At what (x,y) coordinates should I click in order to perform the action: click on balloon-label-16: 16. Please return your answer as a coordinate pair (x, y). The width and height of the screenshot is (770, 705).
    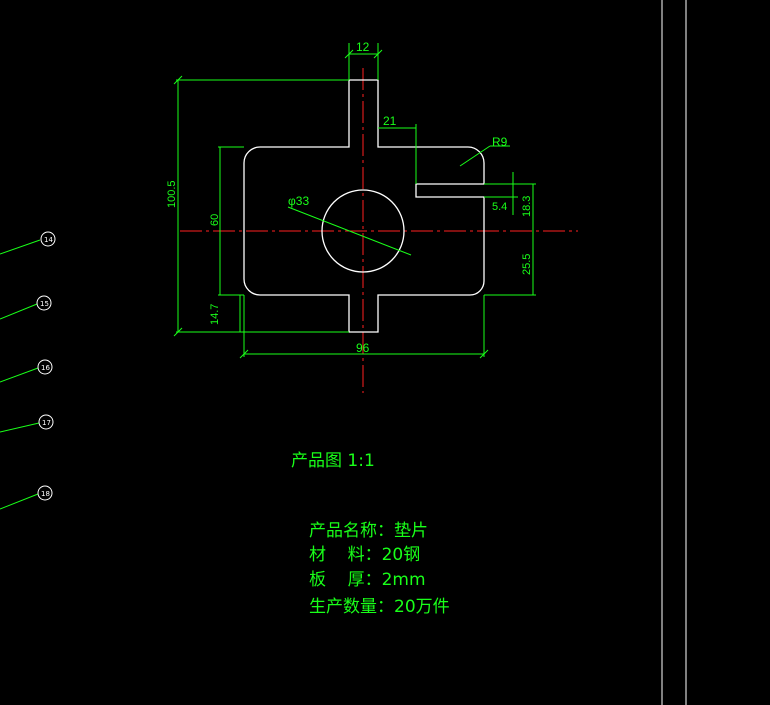
    Looking at the image, I should click on (45, 368).